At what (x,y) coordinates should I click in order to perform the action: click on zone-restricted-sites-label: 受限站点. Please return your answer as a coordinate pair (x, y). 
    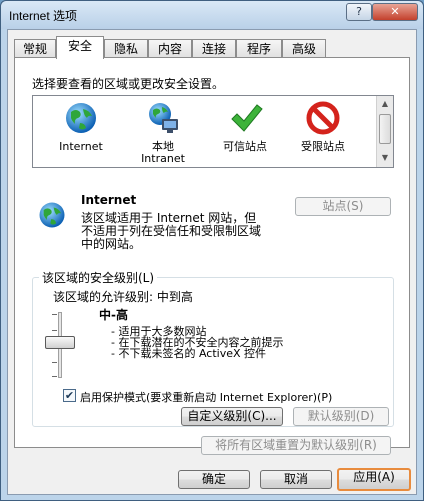
    Looking at the image, I should click on (323, 146).